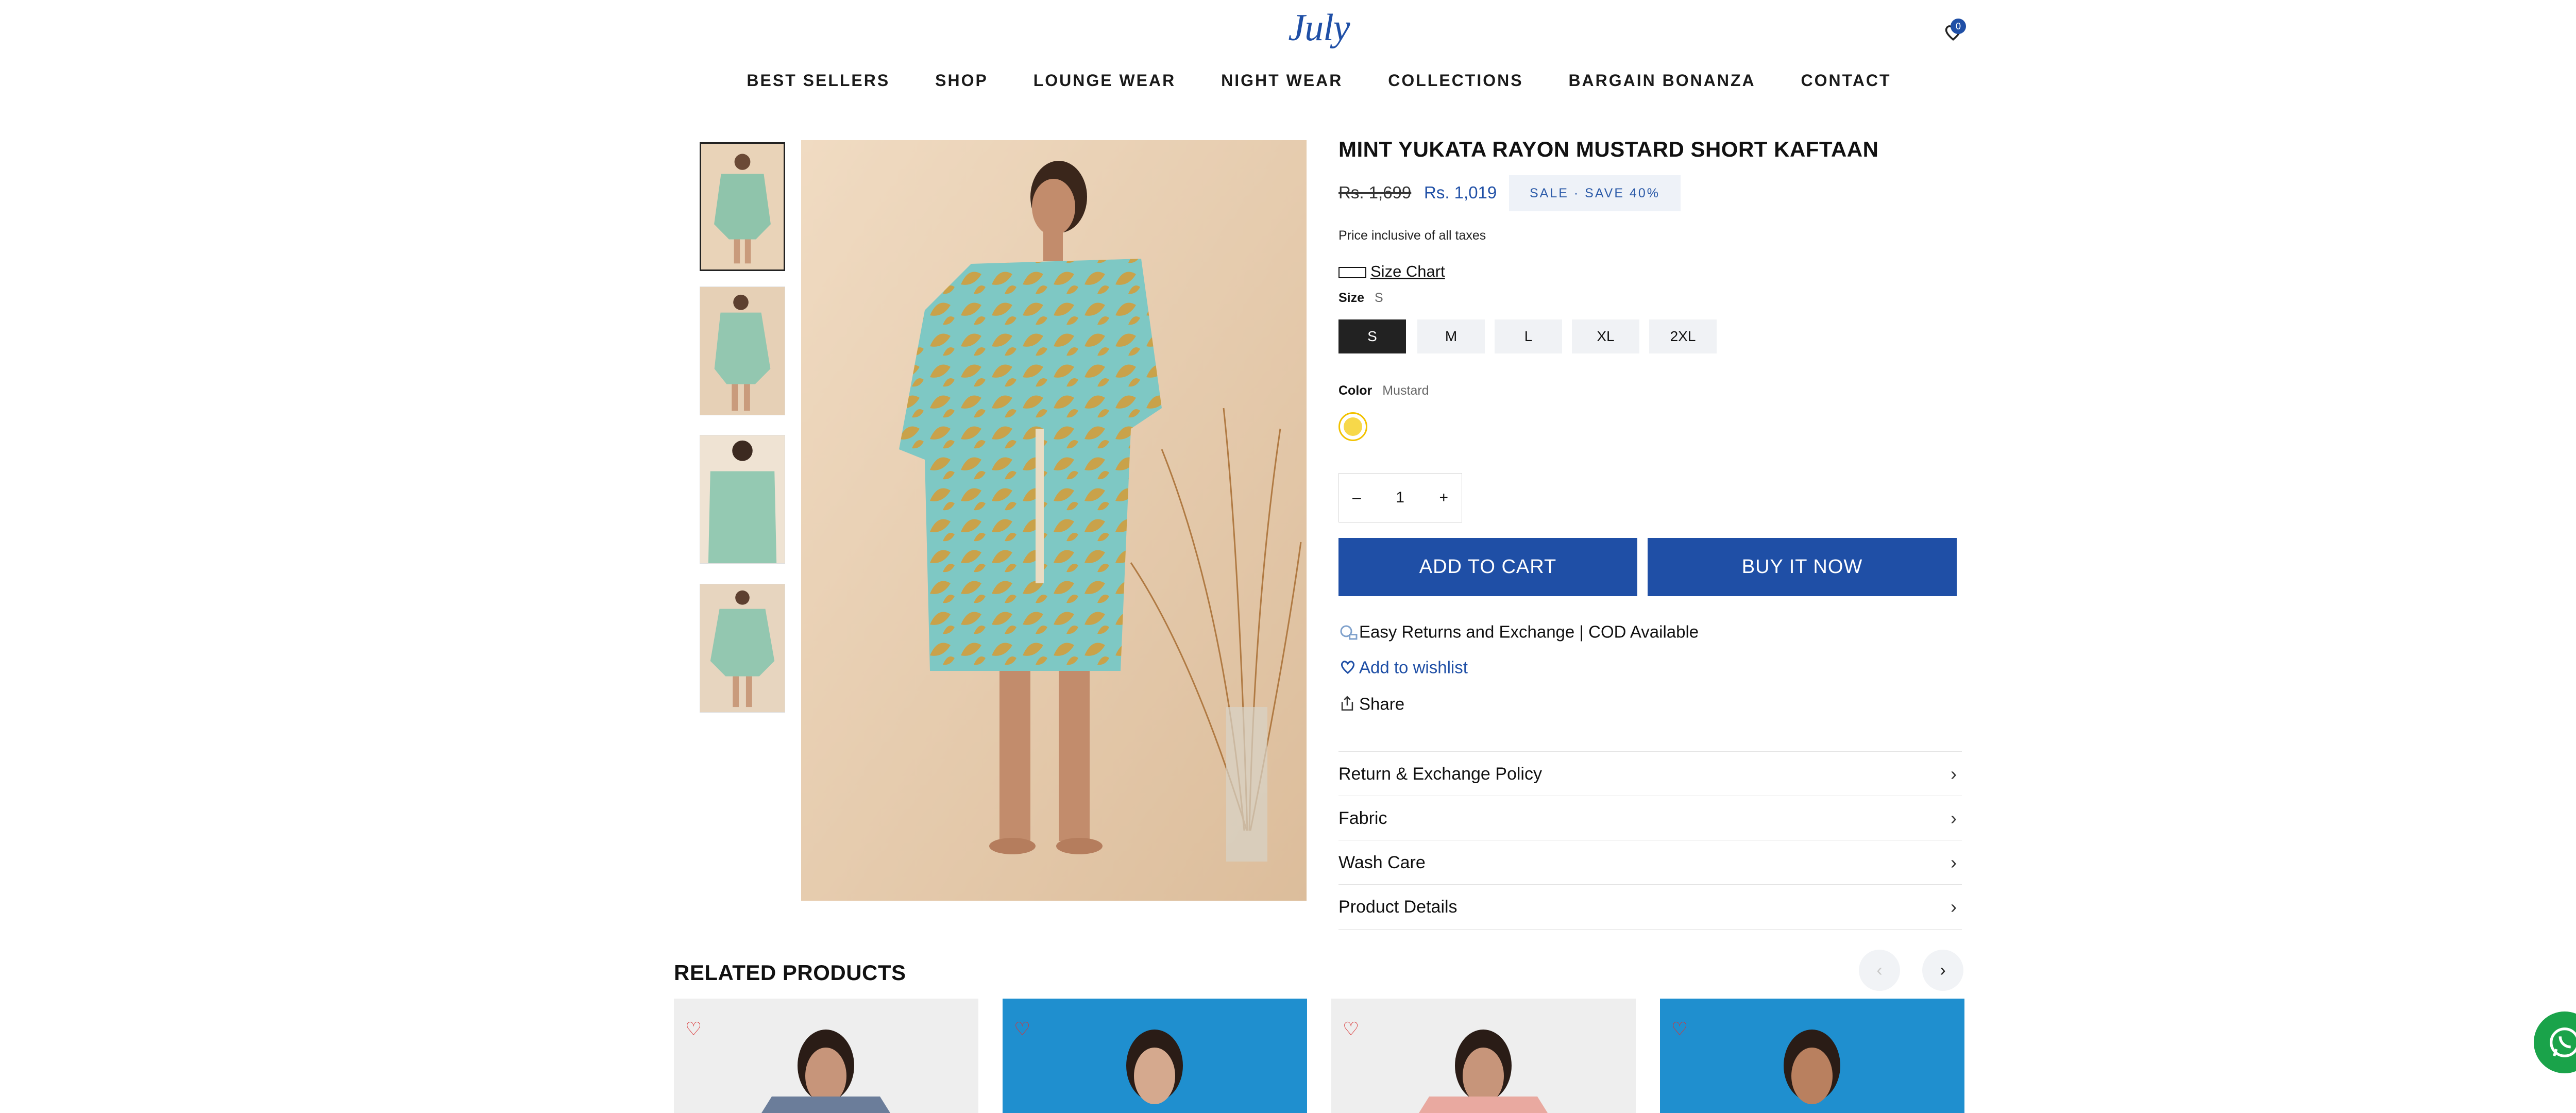 The width and height of the screenshot is (2576, 1113). What do you see at coordinates (1879, 970) in the screenshot?
I see `carousel-prev-button: ‹` at bounding box center [1879, 970].